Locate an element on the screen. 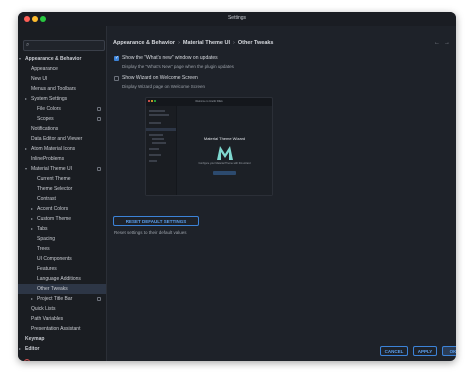 The height and width of the screenshot is (387, 474). sidebar-item: Other Tweaks is located at coordinates (62, 289).